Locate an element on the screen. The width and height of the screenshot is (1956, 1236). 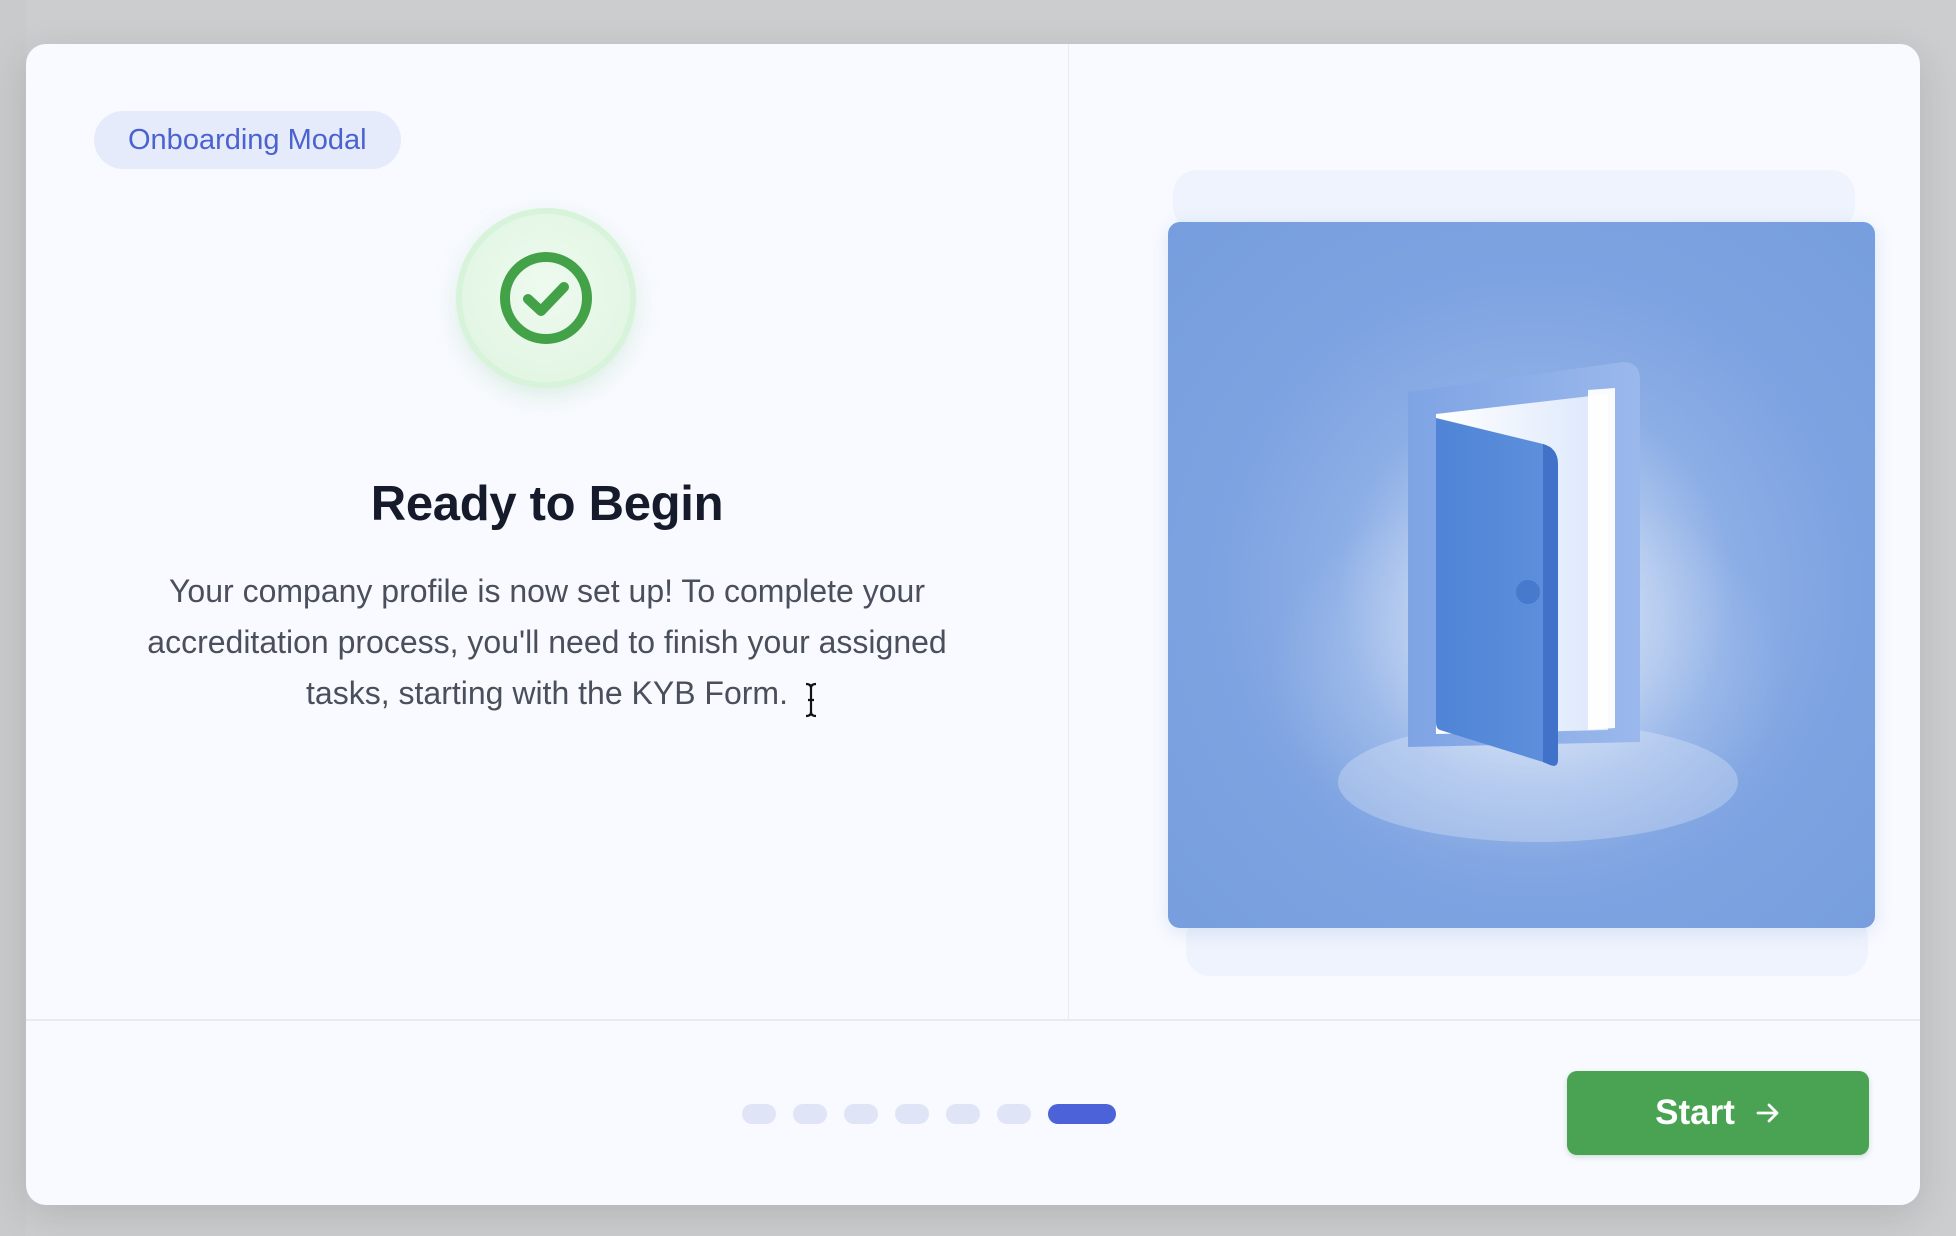
page-backdrop is located at coordinates (13, 618).